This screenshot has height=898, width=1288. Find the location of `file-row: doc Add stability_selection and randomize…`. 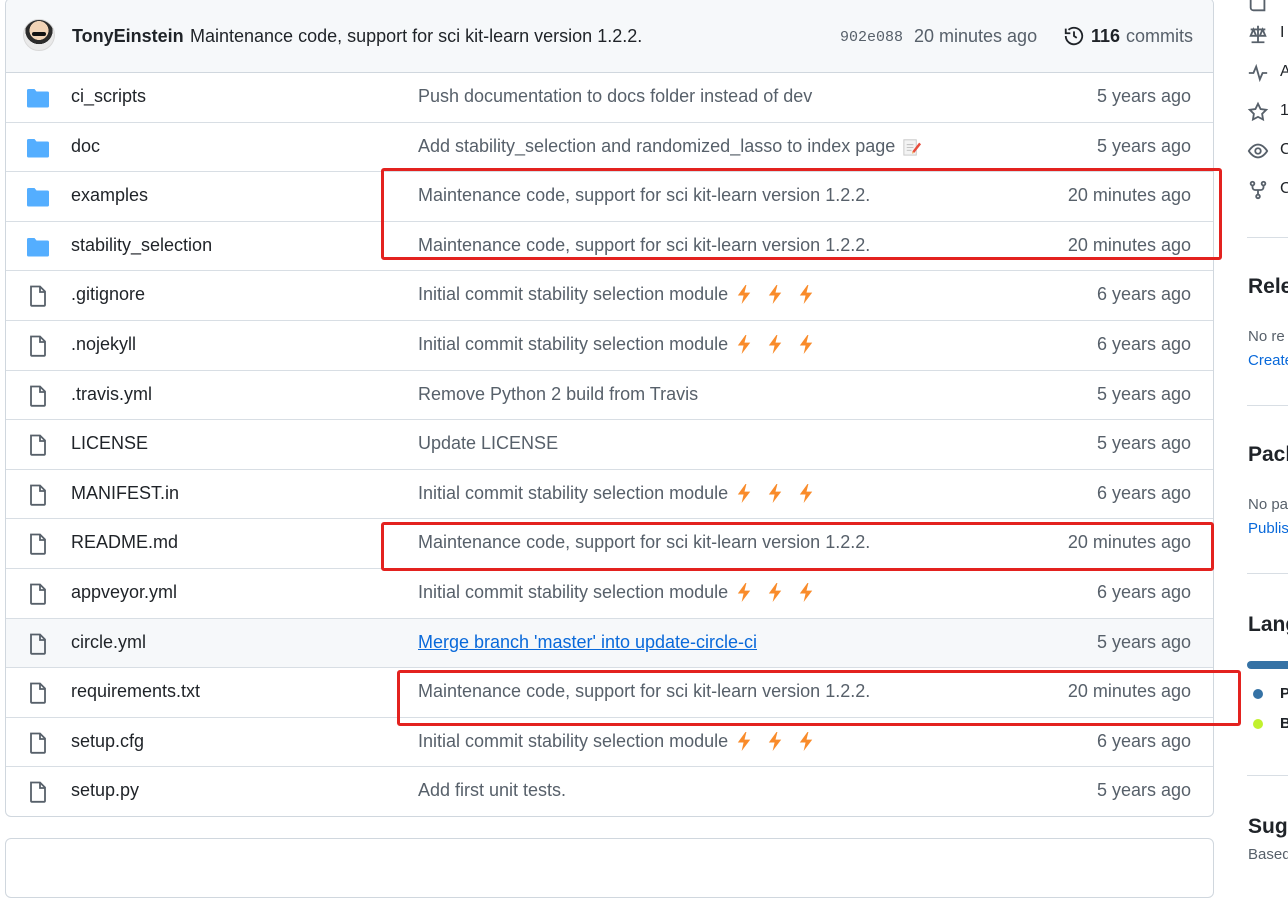

file-row: doc Add stability_selection and randomize… is located at coordinates (609, 148).